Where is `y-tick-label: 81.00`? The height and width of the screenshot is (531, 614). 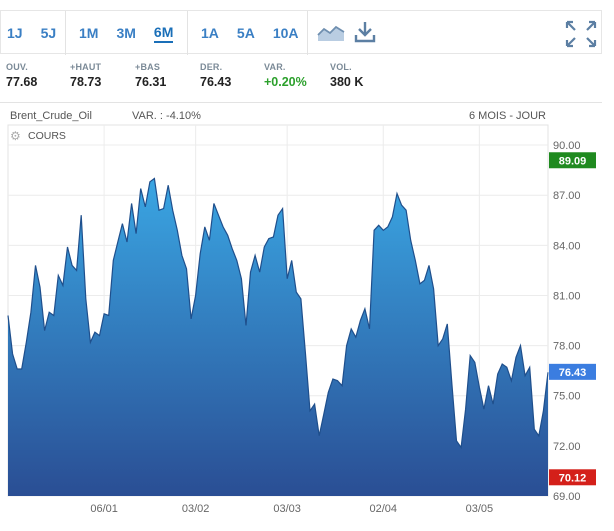
y-tick-label: 81.00 is located at coordinates (567, 296).